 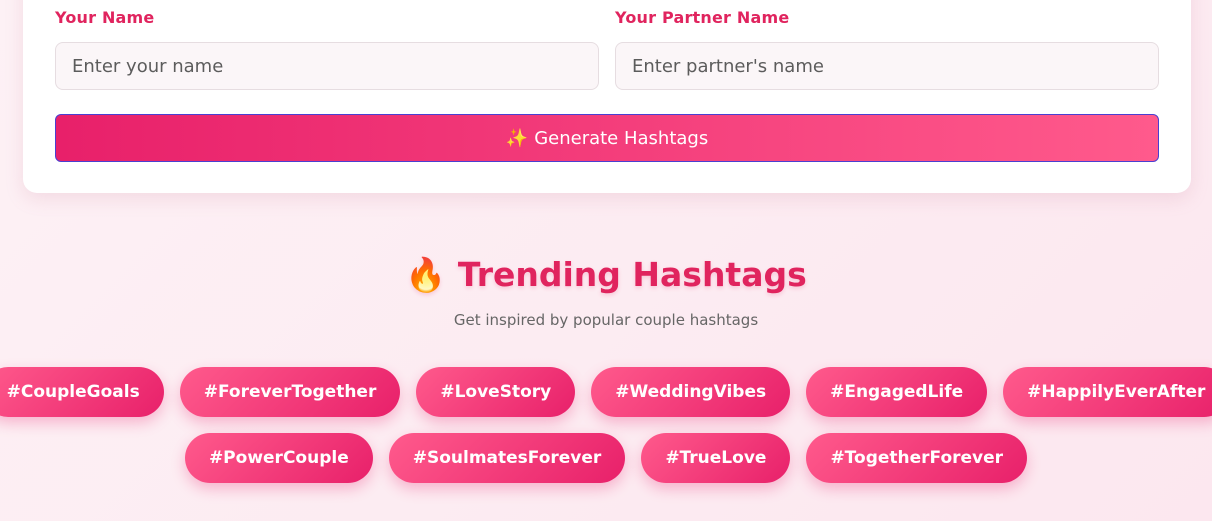 What do you see at coordinates (105, 17) in the screenshot?
I see `your-name-label: Your Name` at bounding box center [105, 17].